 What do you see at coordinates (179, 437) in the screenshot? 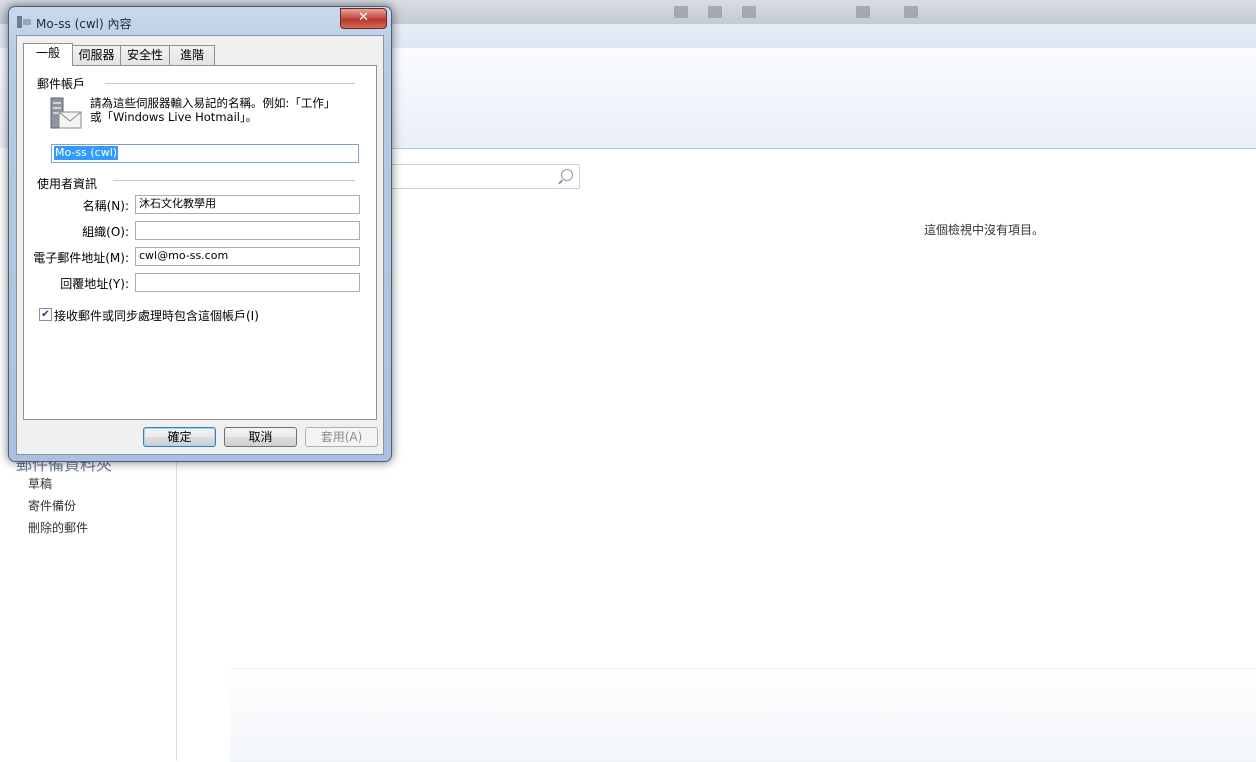
I see `ok-button: 確定` at bounding box center [179, 437].